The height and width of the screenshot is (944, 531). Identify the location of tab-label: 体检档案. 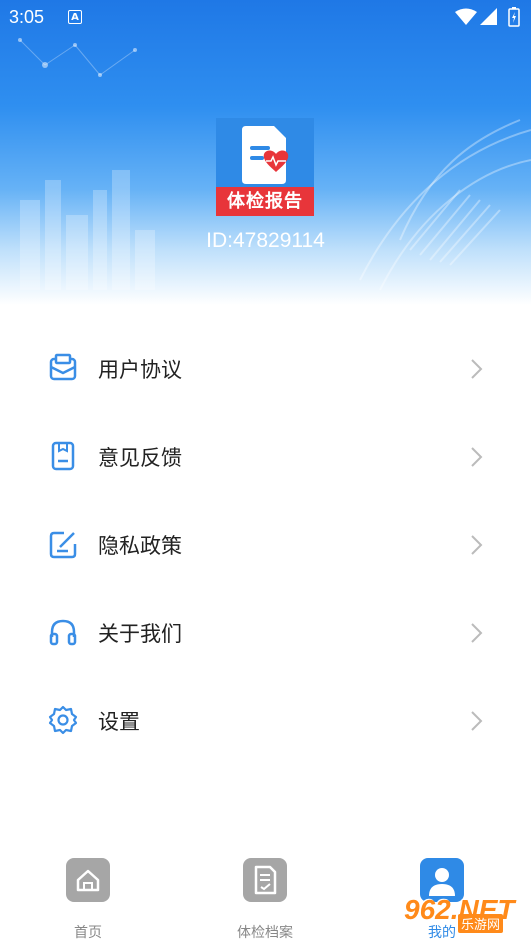
(265, 933).